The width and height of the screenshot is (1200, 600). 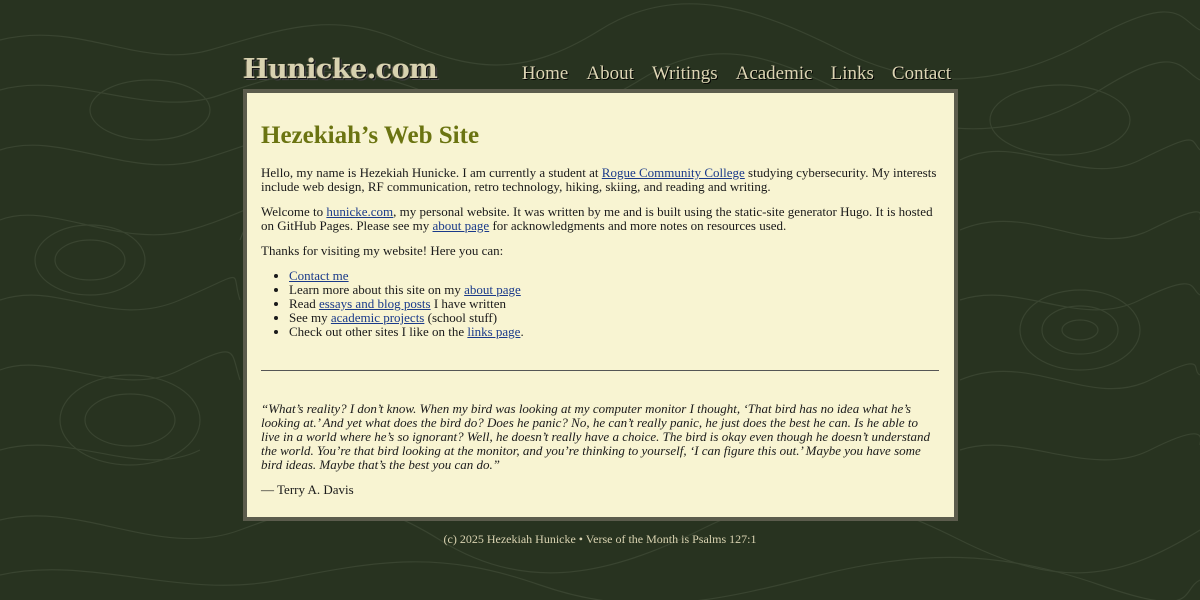 What do you see at coordinates (294, 211) in the screenshot?
I see `welcome-text-pre: Welcome to` at bounding box center [294, 211].